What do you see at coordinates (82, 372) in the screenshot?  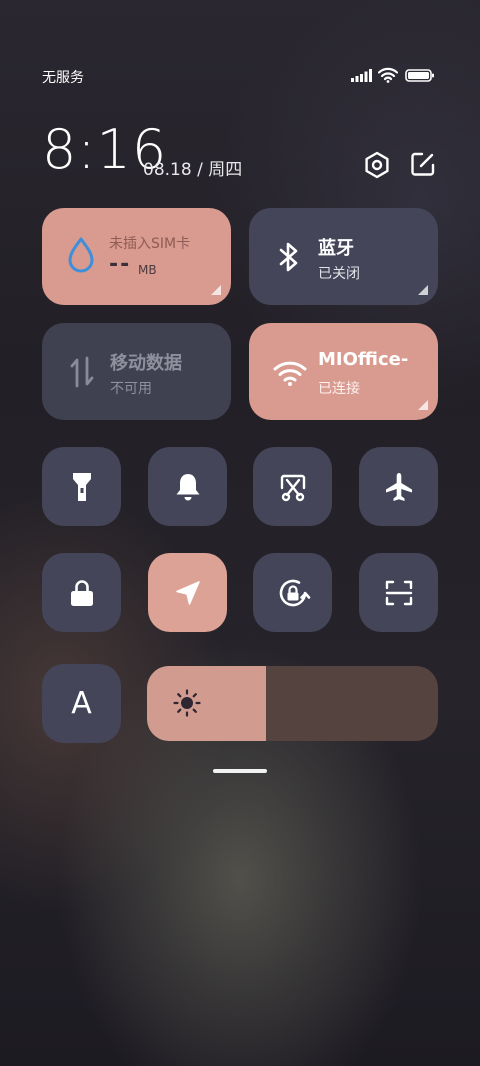 I see `data-arrows-icon` at bounding box center [82, 372].